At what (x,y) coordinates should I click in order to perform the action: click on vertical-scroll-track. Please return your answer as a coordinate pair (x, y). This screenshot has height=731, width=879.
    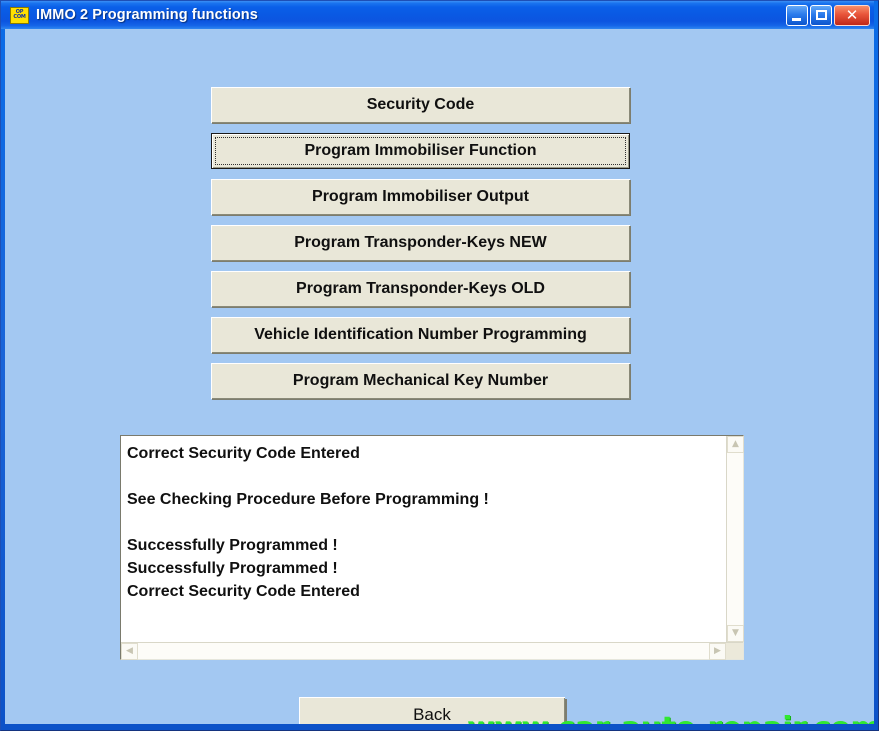
    Looking at the image, I should click on (735, 539).